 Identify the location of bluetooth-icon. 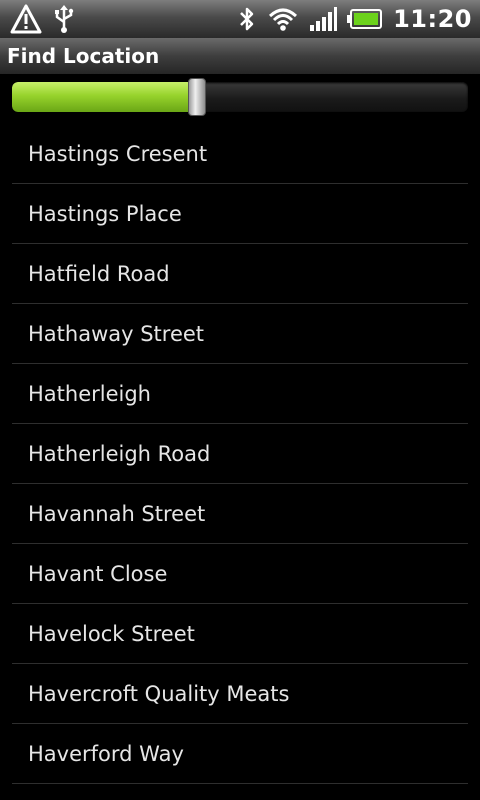
(247, 19).